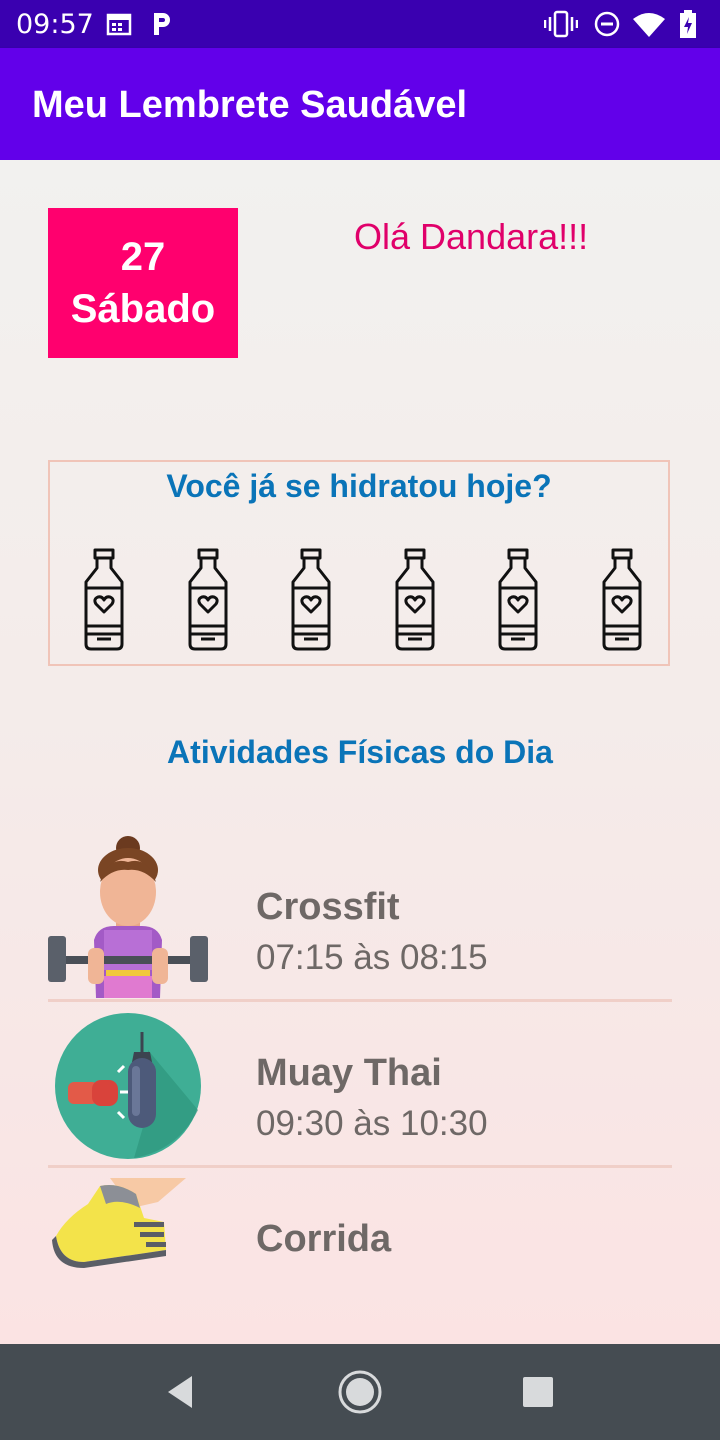  Describe the element at coordinates (55, 24) in the screenshot. I see `status-time: 09:57` at that location.